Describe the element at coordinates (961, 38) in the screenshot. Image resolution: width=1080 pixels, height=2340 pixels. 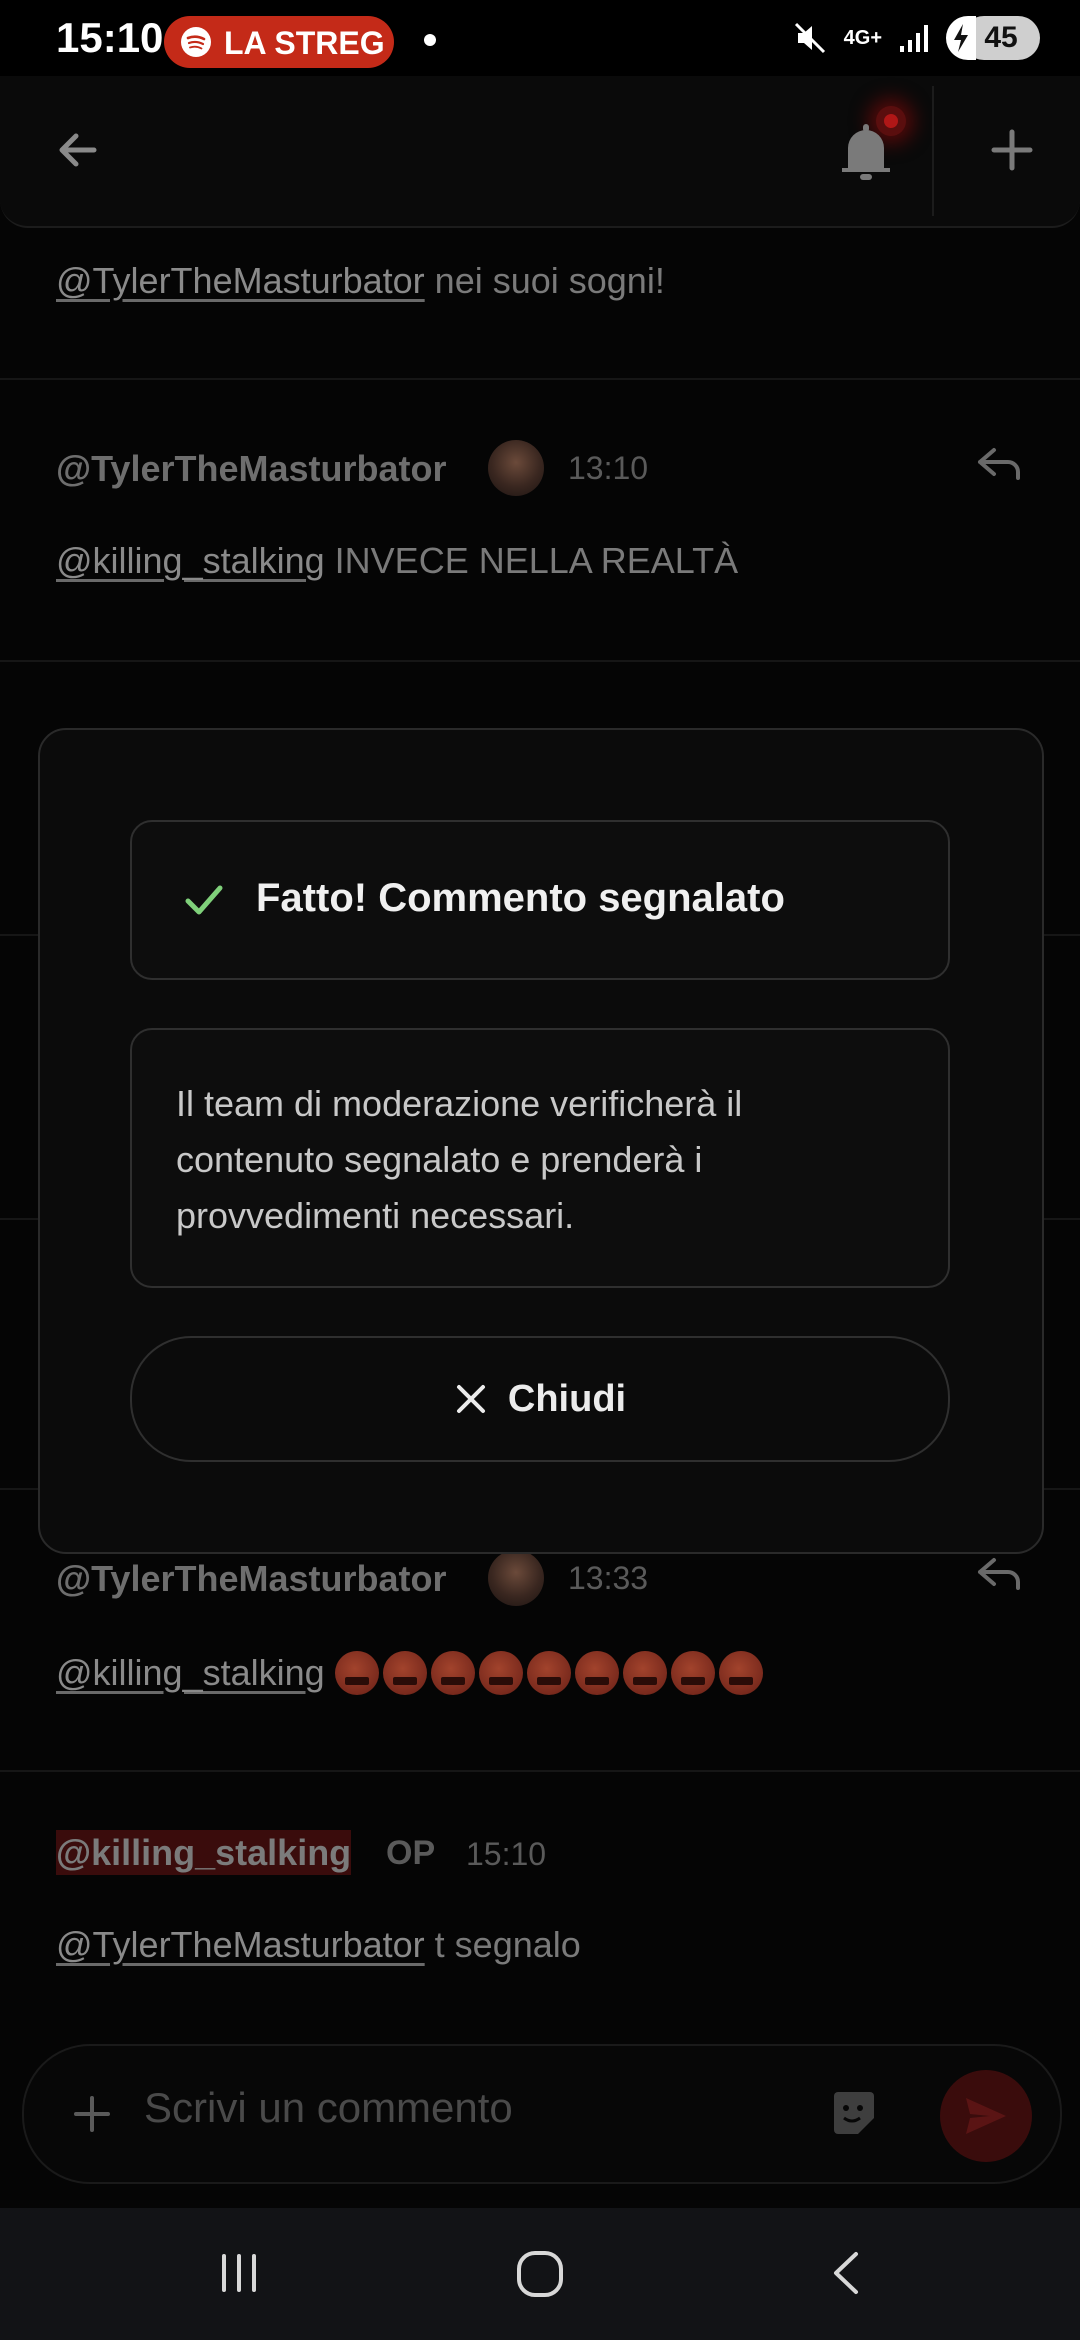
I see `charging-icon` at that location.